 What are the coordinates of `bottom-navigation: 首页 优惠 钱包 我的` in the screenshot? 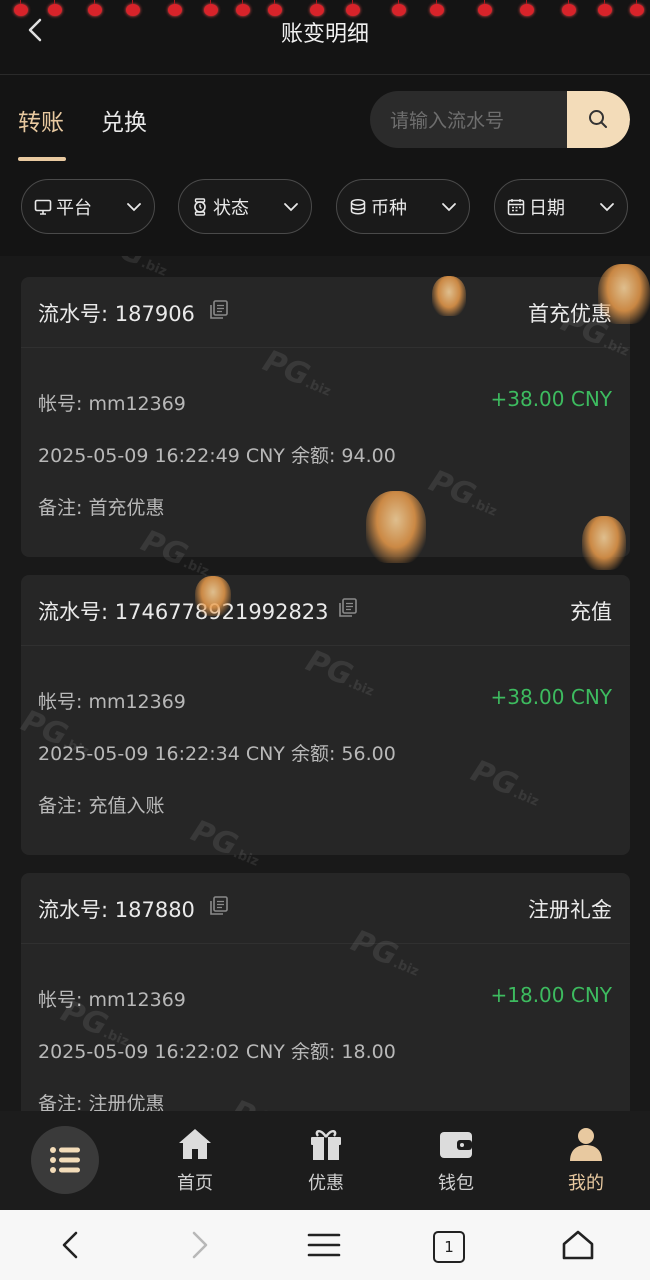 It's located at (325, 1160).